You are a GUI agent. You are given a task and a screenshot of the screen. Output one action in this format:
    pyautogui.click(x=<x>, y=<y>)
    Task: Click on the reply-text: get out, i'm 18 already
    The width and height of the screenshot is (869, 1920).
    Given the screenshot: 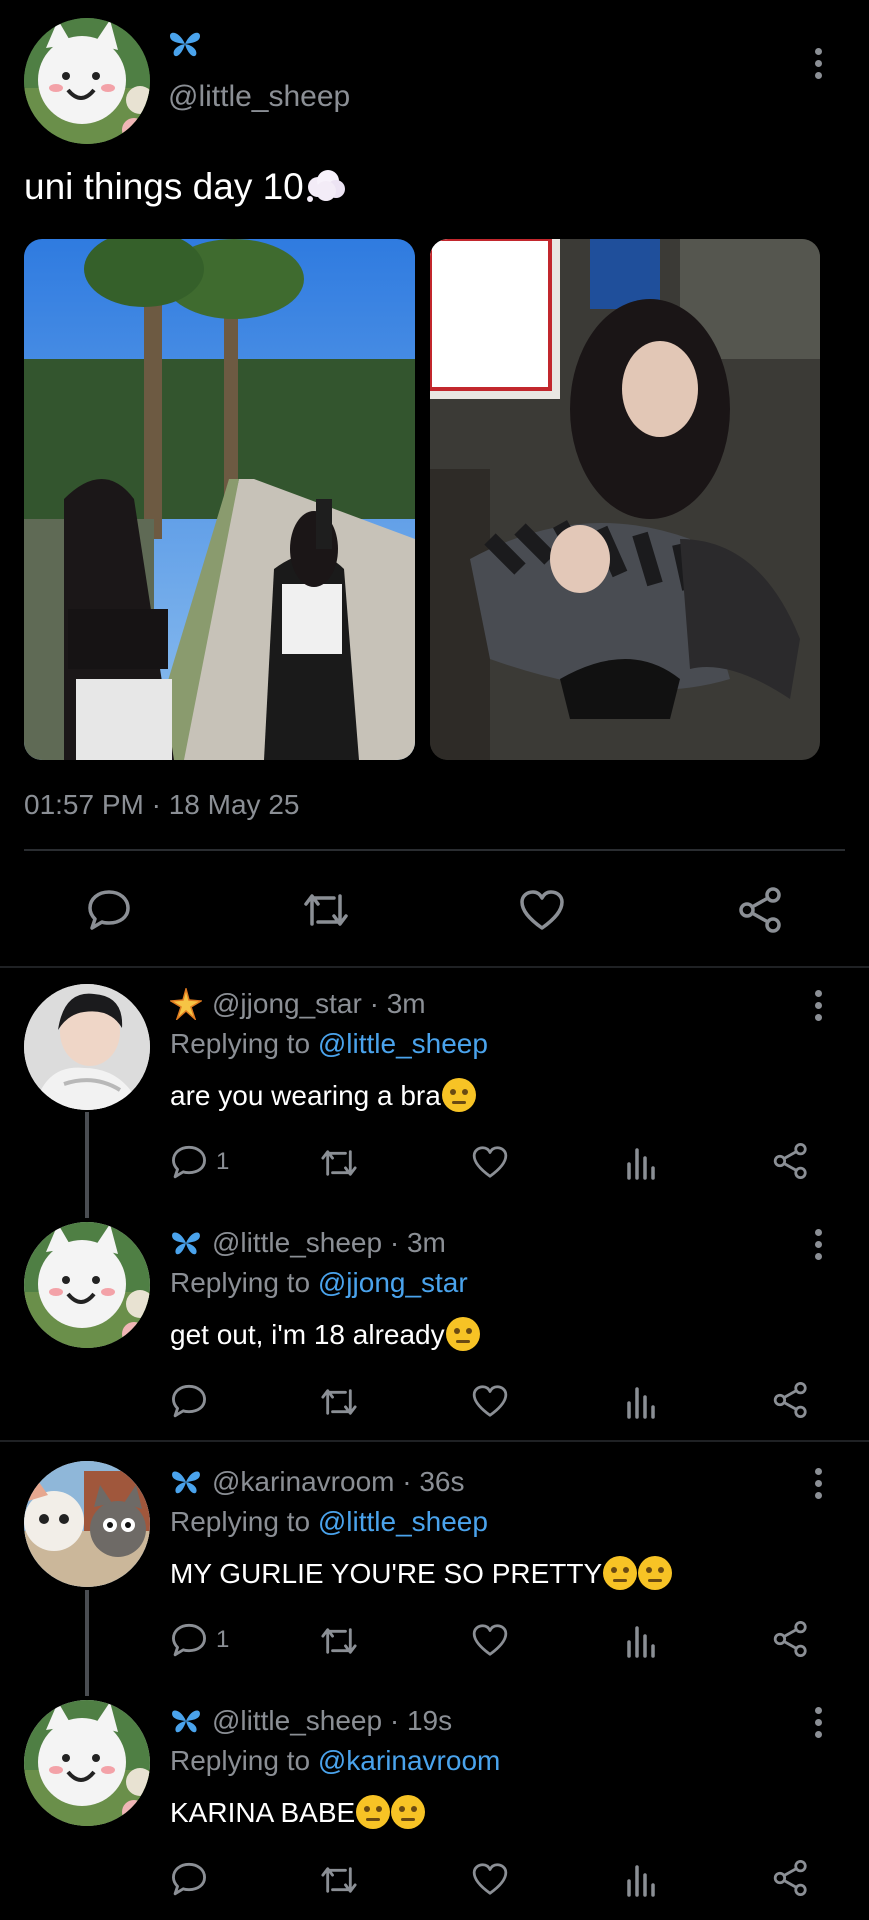 What is the action you would take?
    pyautogui.click(x=325, y=1334)
    